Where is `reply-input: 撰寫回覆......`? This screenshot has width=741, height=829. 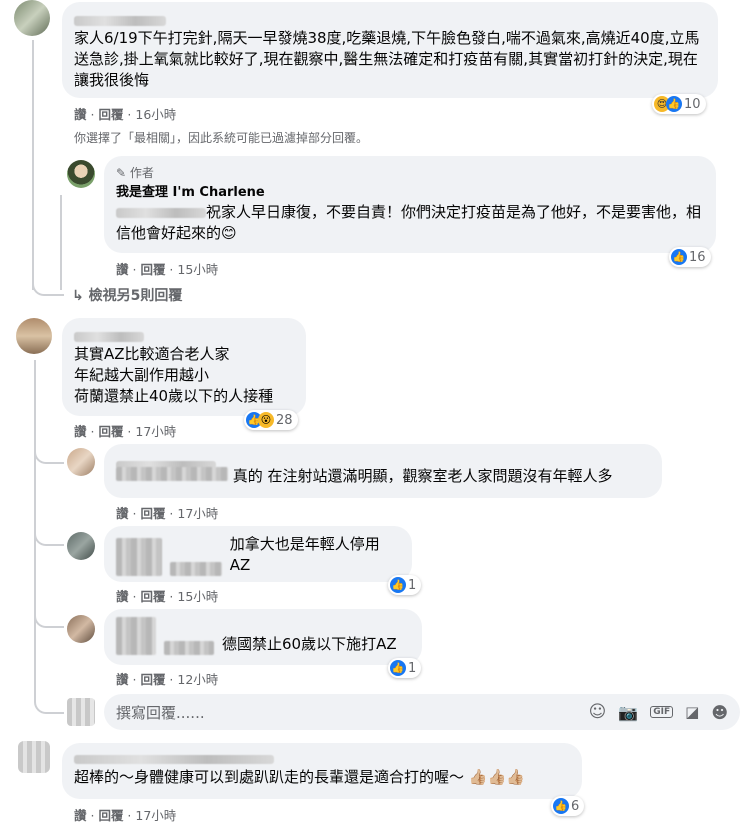 reply-input: 撰寫回覆...... is located at coordinates (347, 712).